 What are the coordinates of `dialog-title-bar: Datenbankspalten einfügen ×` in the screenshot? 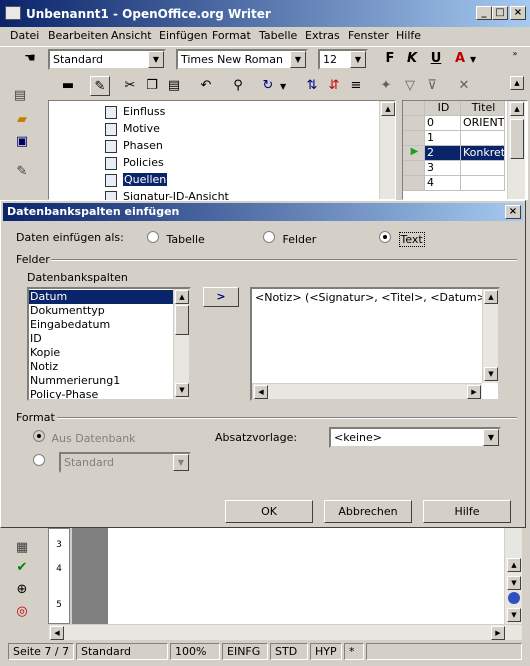 It's located at (263, 212).